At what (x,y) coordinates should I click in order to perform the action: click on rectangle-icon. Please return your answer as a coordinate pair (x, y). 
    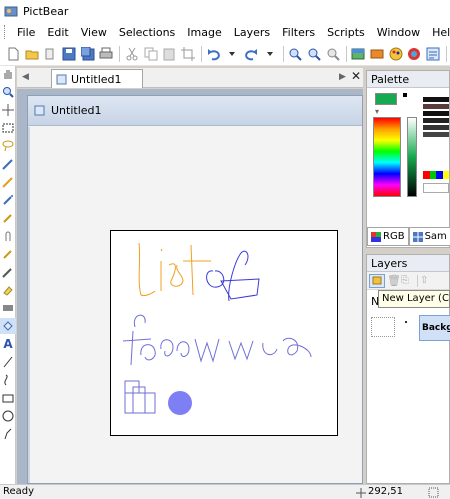
    Looking at the image, I should click on (8, 398).